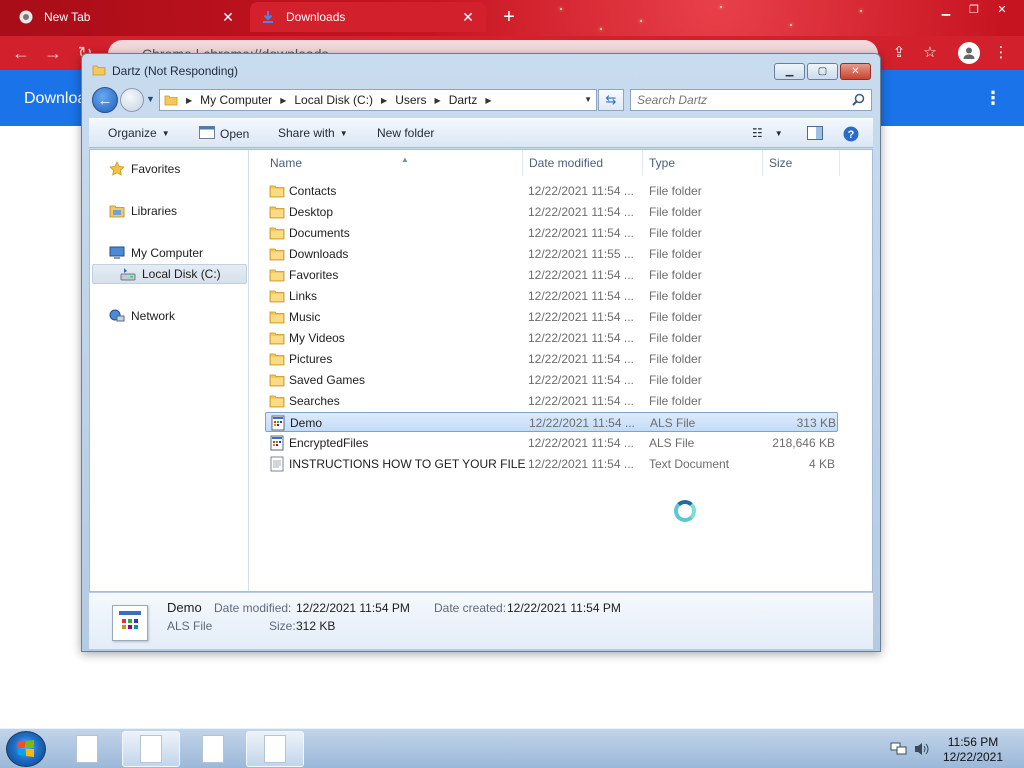 This screenshot has width=1024, height=768. Describe the element at coordinates (815, 134) in the screenshot. I see `preview-pane-button` at that location.